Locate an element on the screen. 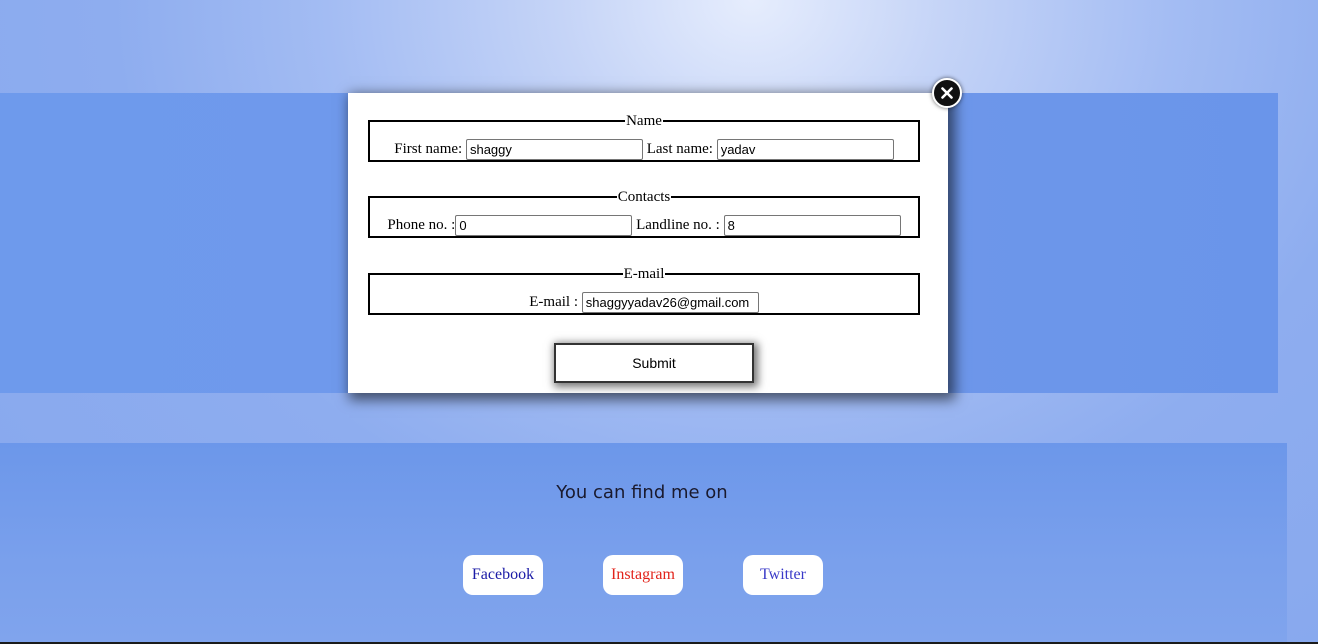 Image resolution: width=1318 pixels, height=644 pixels. facebook-link: Facebook is located at coordinates (503, 575).